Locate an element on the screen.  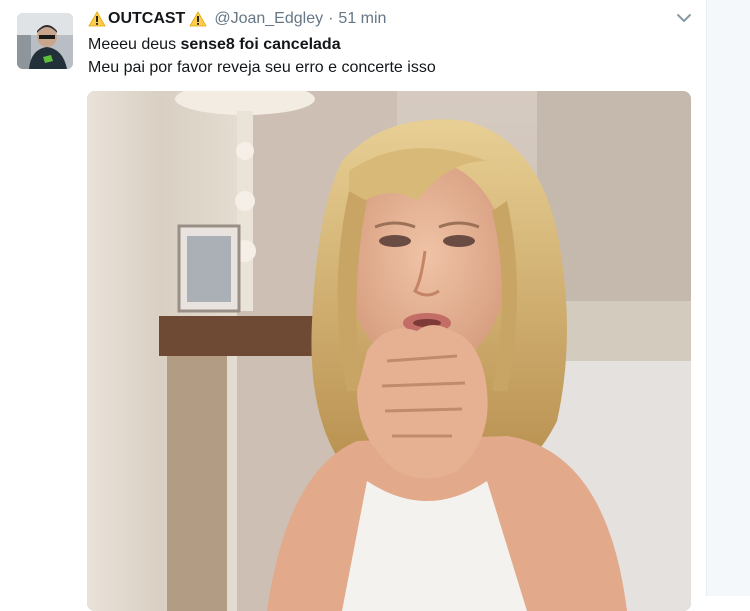
user-handle: @Joan_Edgley is located at coordinates (268, 19).